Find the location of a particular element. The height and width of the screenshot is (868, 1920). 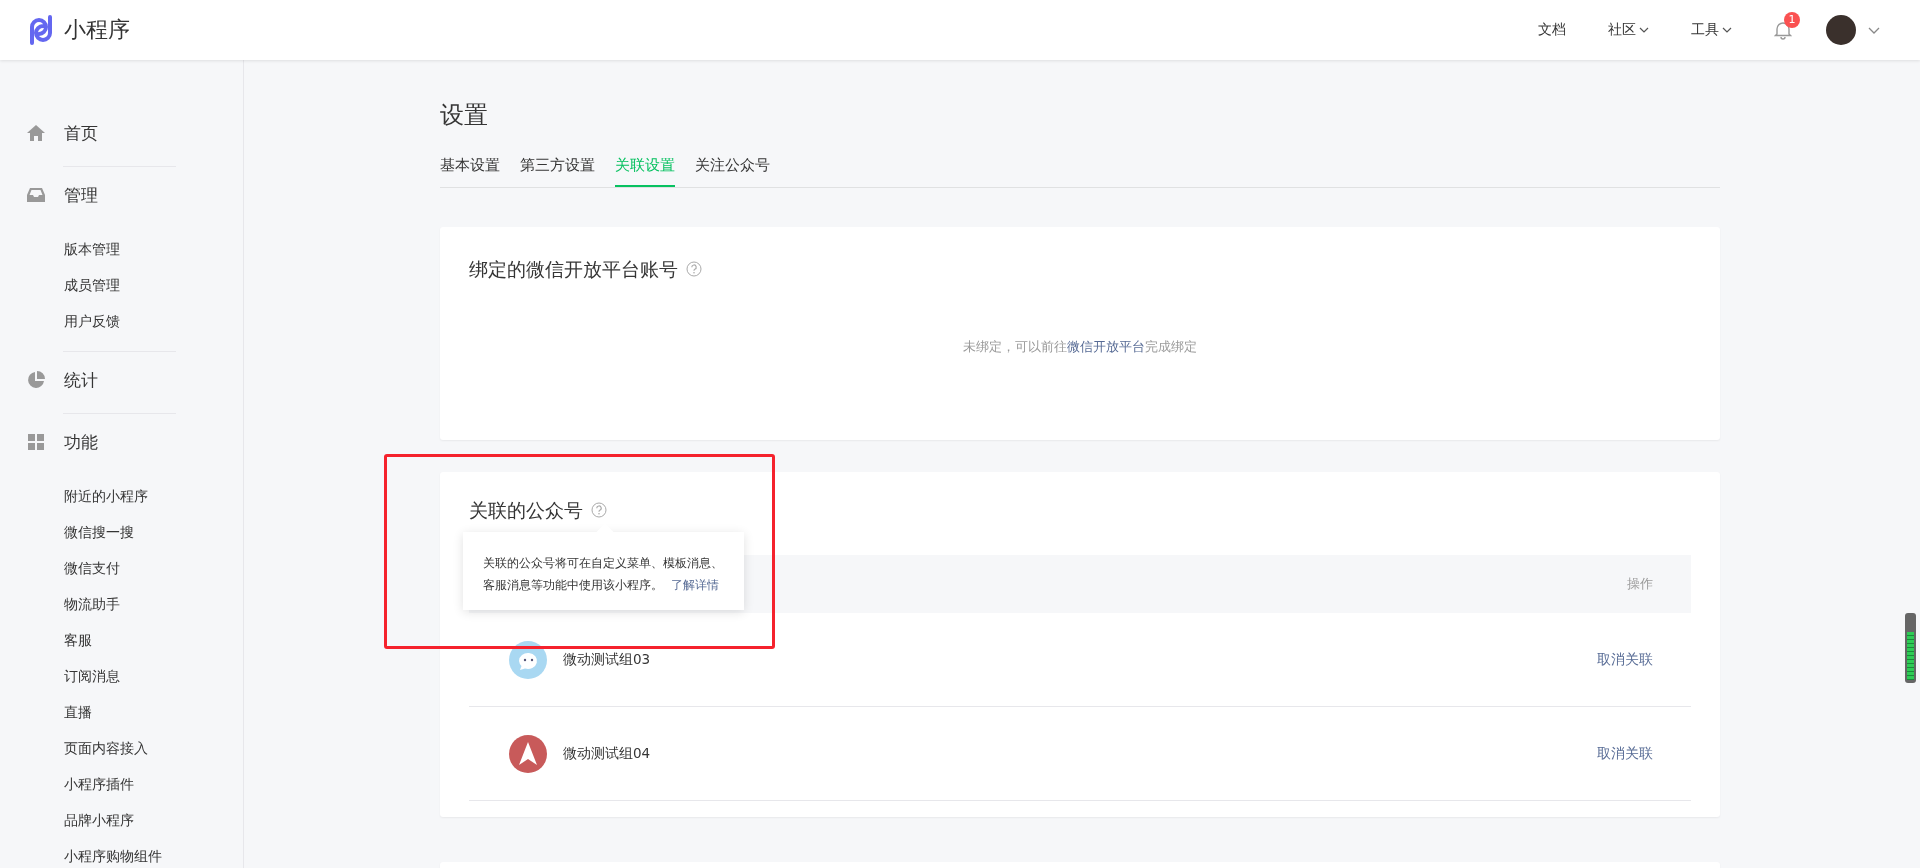

sidebar-subitem: 用户反馈 is located at coordinates (121, 321).